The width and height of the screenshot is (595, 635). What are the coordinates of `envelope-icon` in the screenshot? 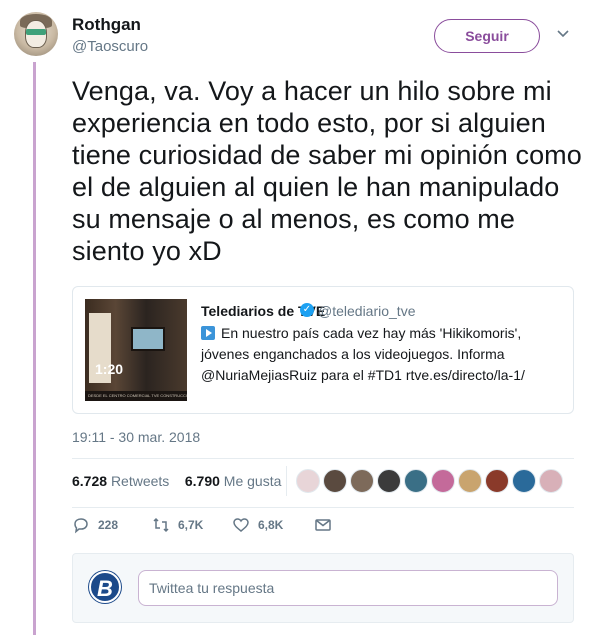 It's located at (323, 525).